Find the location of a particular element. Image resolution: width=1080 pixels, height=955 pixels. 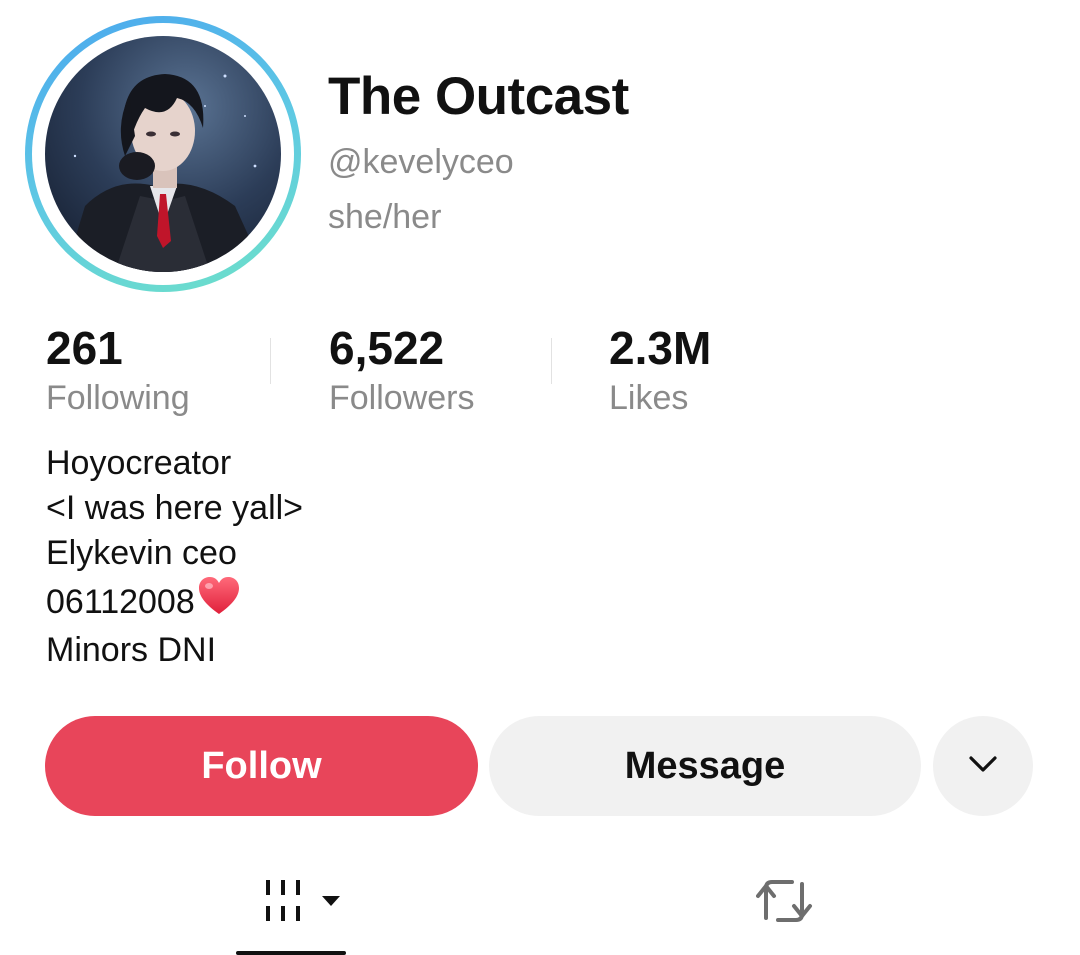

chevron-down-icon is located at coordinates (983, 766).